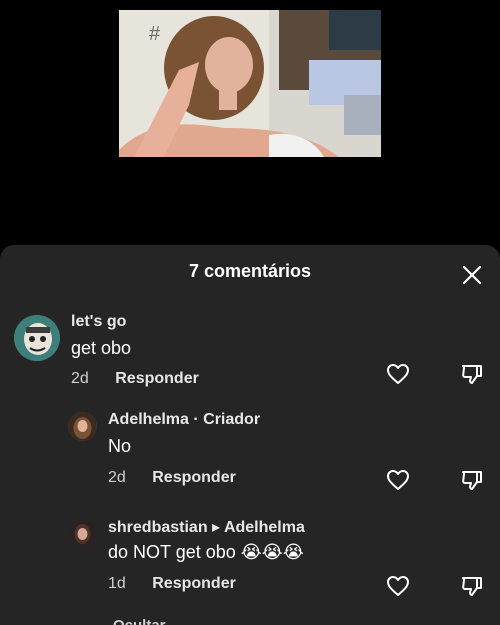 The width and height of the screenshot is (500, 625). Describe the element at coordinates (148, 419) in the screenshot. I see `comment-author: Adelhelma` at that location.